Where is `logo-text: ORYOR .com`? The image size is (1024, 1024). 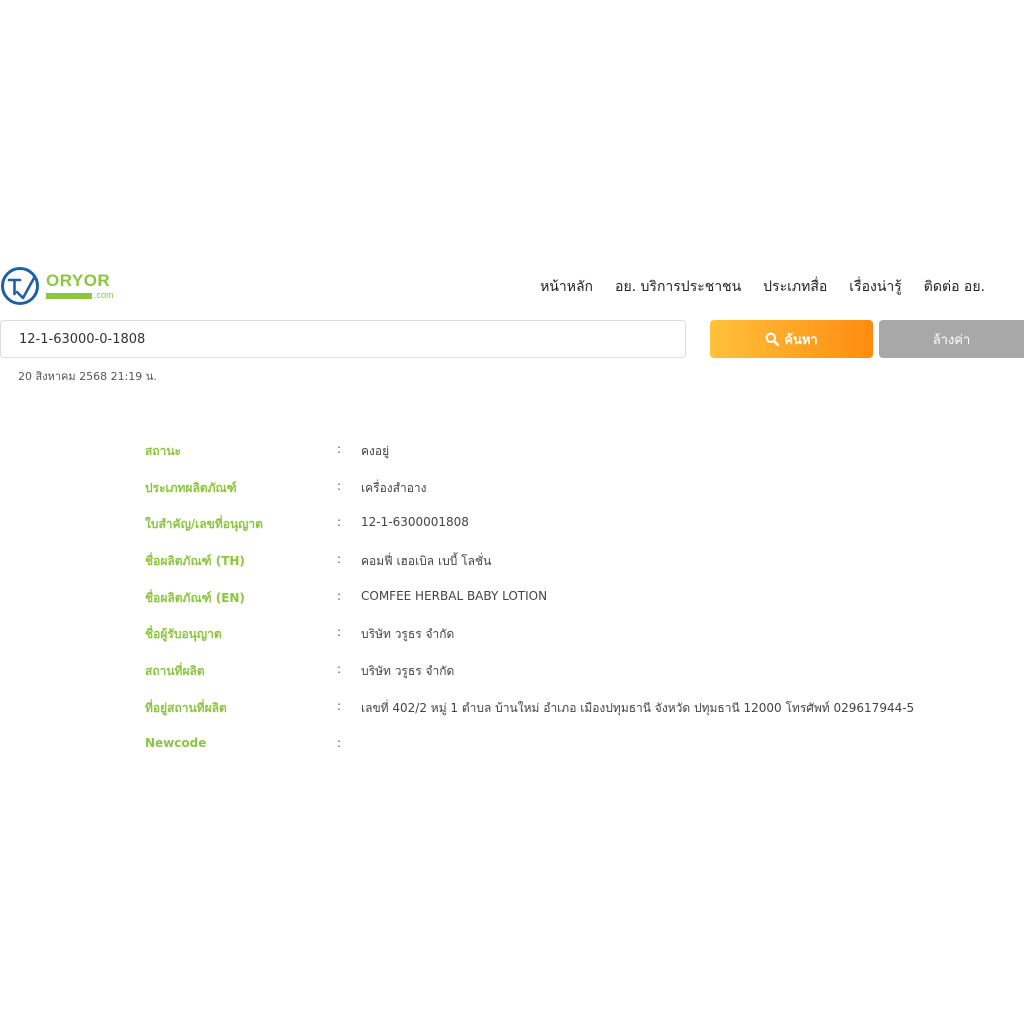
logo-text: ORYOR .com is located at coordinates (80, 286).